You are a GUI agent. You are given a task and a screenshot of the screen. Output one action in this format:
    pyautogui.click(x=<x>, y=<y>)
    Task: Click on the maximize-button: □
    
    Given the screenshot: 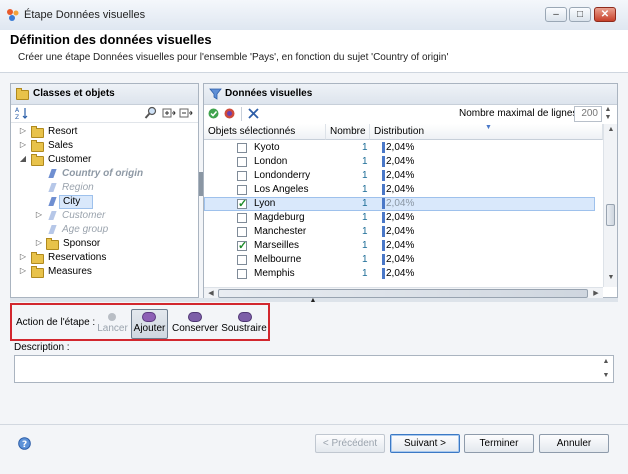 What is the action you would take?
    pyautogui.click(x=580, y=14)
    